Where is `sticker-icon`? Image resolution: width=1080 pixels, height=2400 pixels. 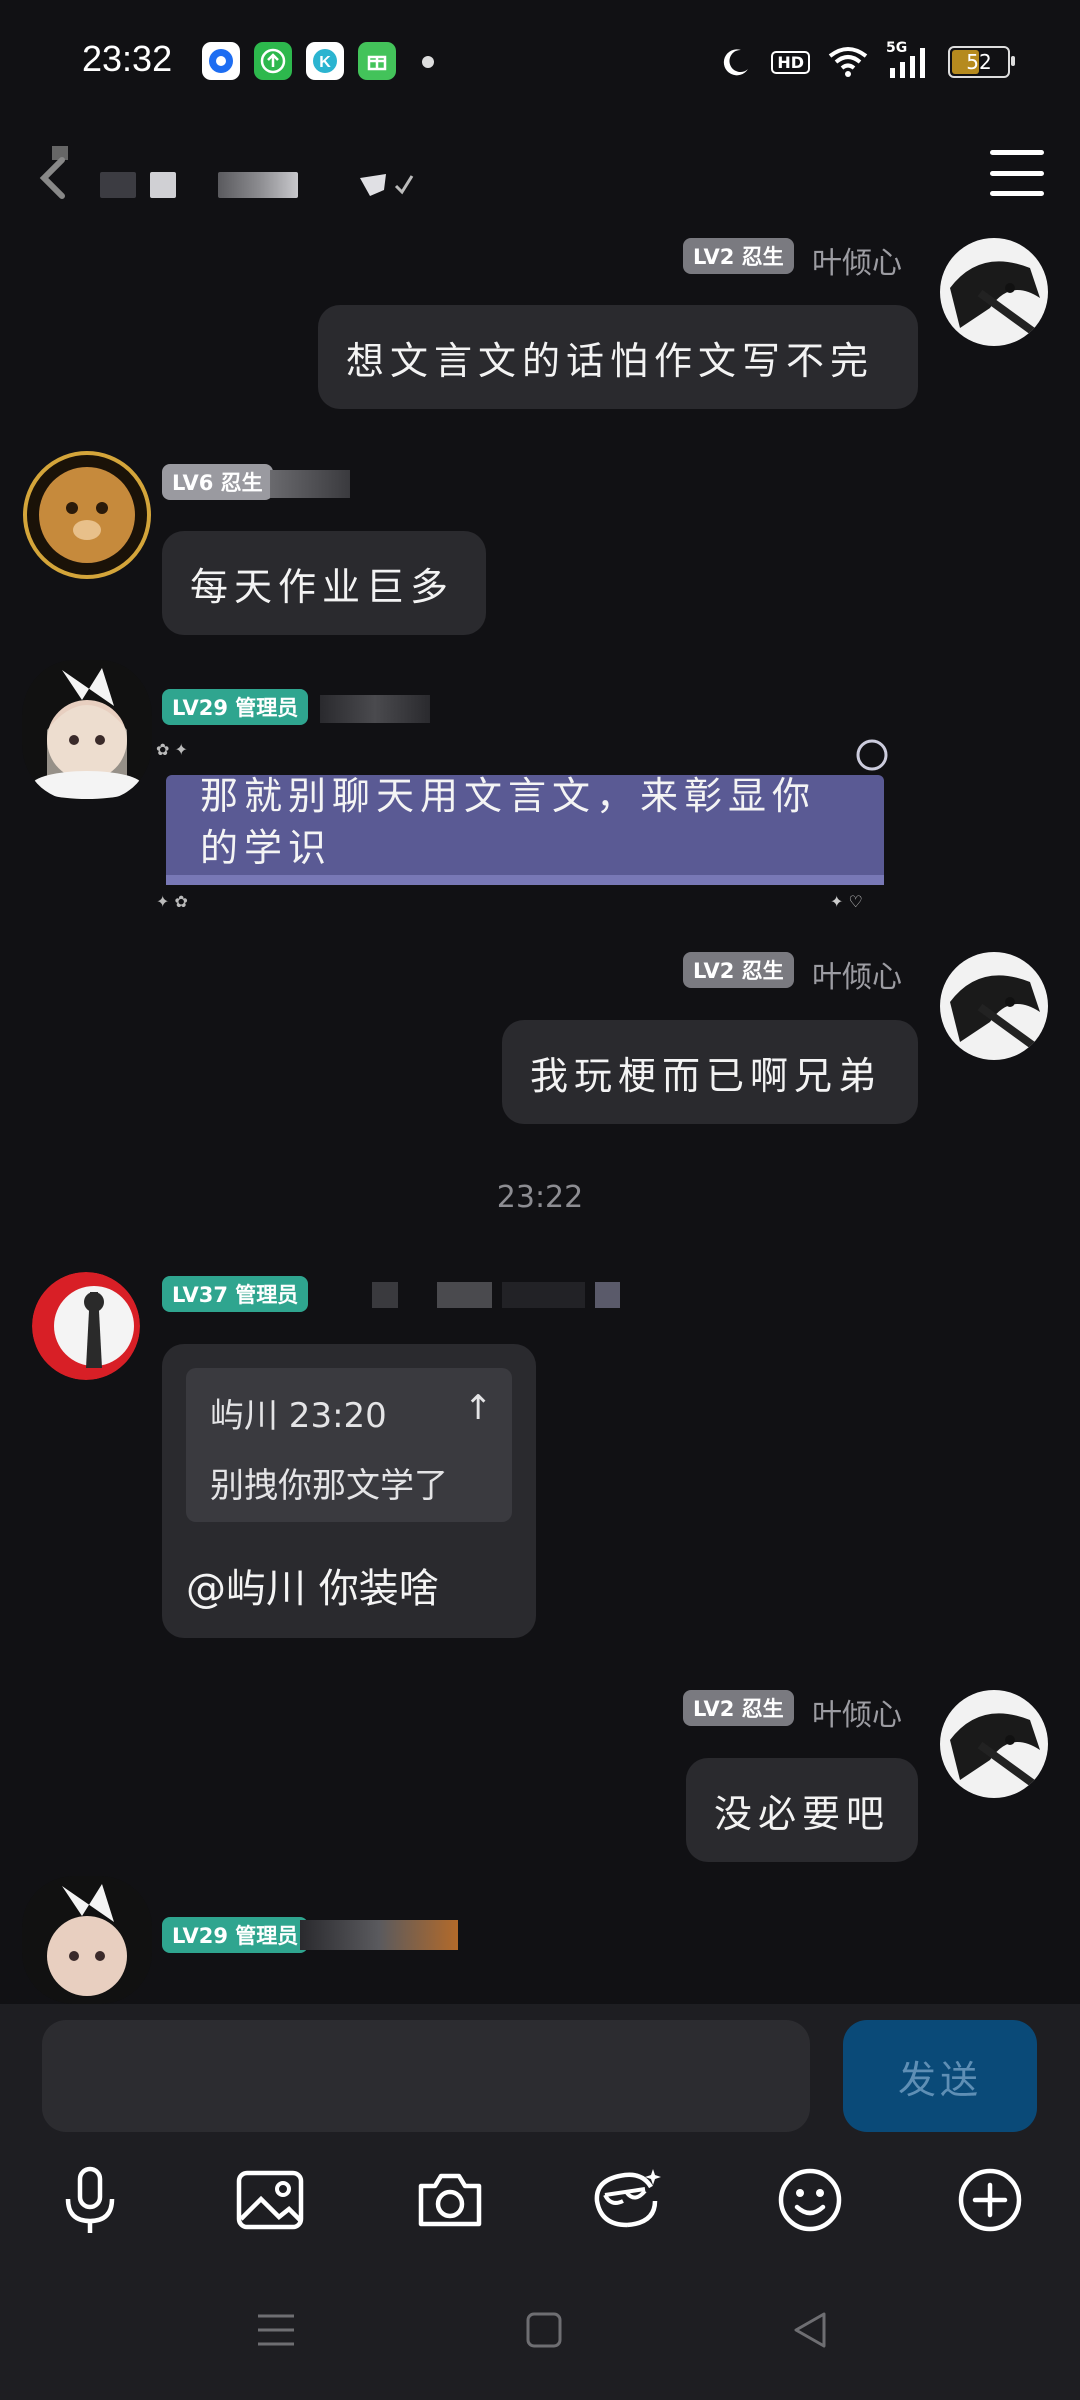 sticker-icon is located at coordinates (627, 2198).